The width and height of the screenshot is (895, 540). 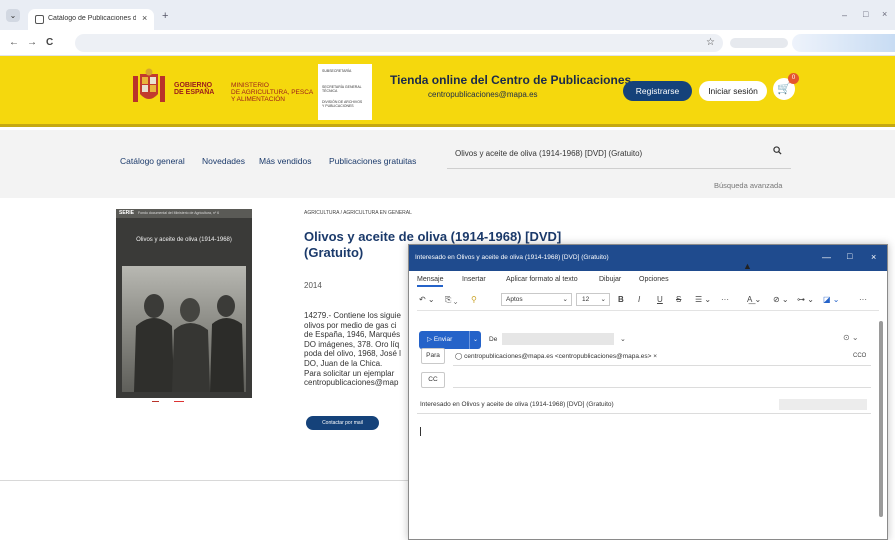 I want to click on editor-icon: ◪ ⌄, so click(x=831, y=299).